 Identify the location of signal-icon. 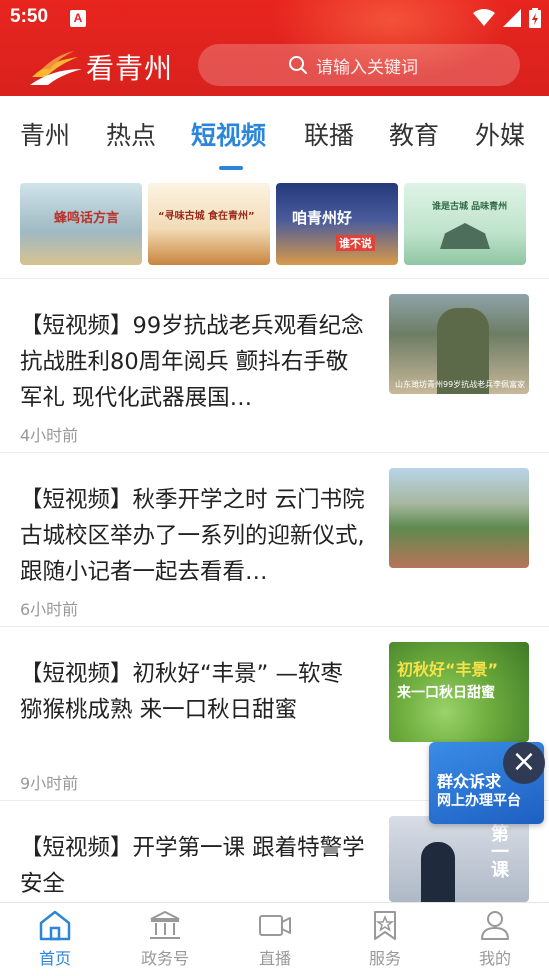
(512, 18).